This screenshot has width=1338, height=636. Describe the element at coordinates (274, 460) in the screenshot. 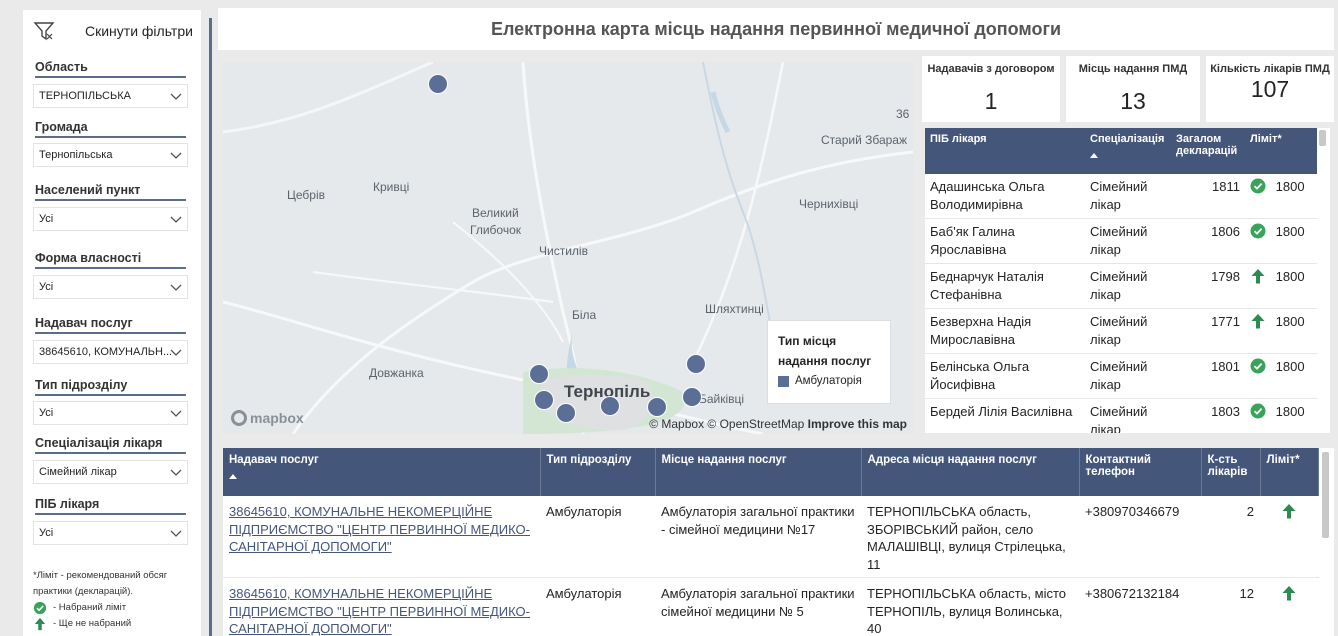

I see `column-header-label: Надавач послуг` at that location.